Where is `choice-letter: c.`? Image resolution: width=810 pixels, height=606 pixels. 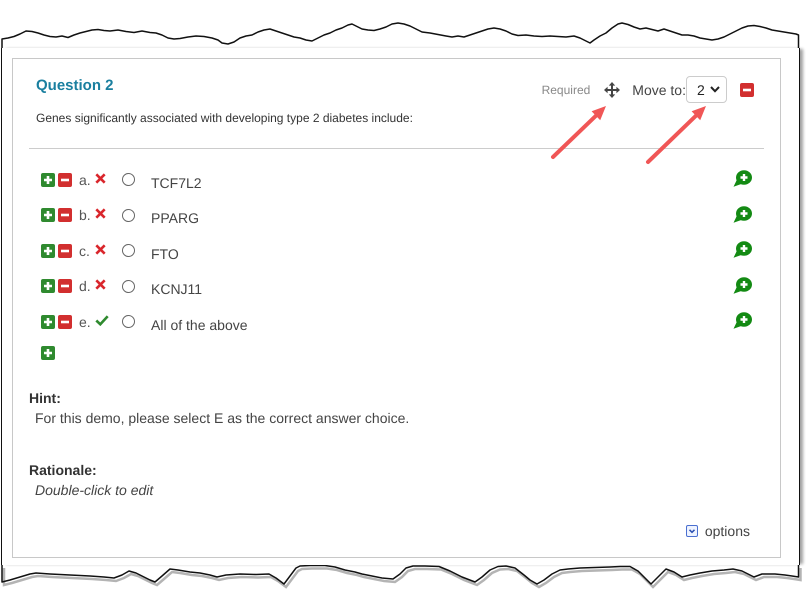 choice-letter: c. is located at coordinates (85, 250).